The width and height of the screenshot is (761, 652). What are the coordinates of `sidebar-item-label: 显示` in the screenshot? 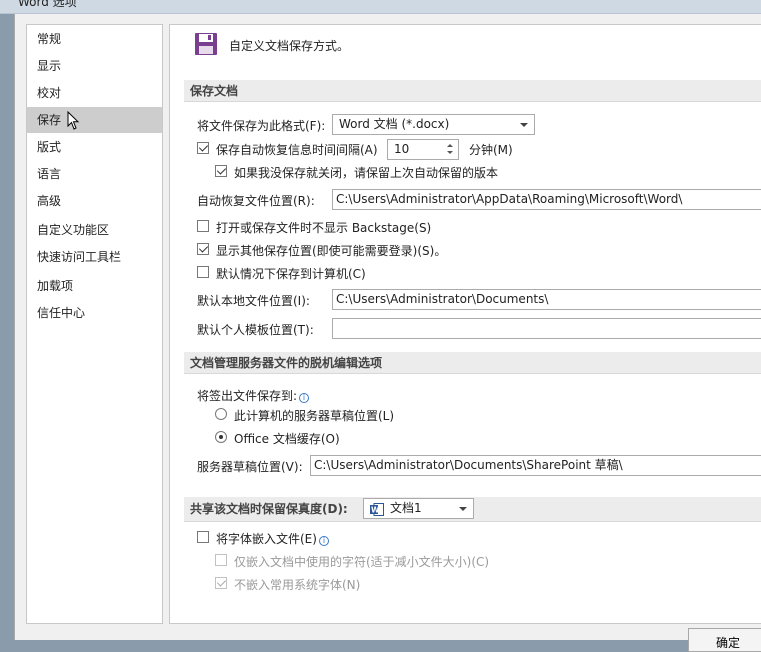 It's located at (49, 66).